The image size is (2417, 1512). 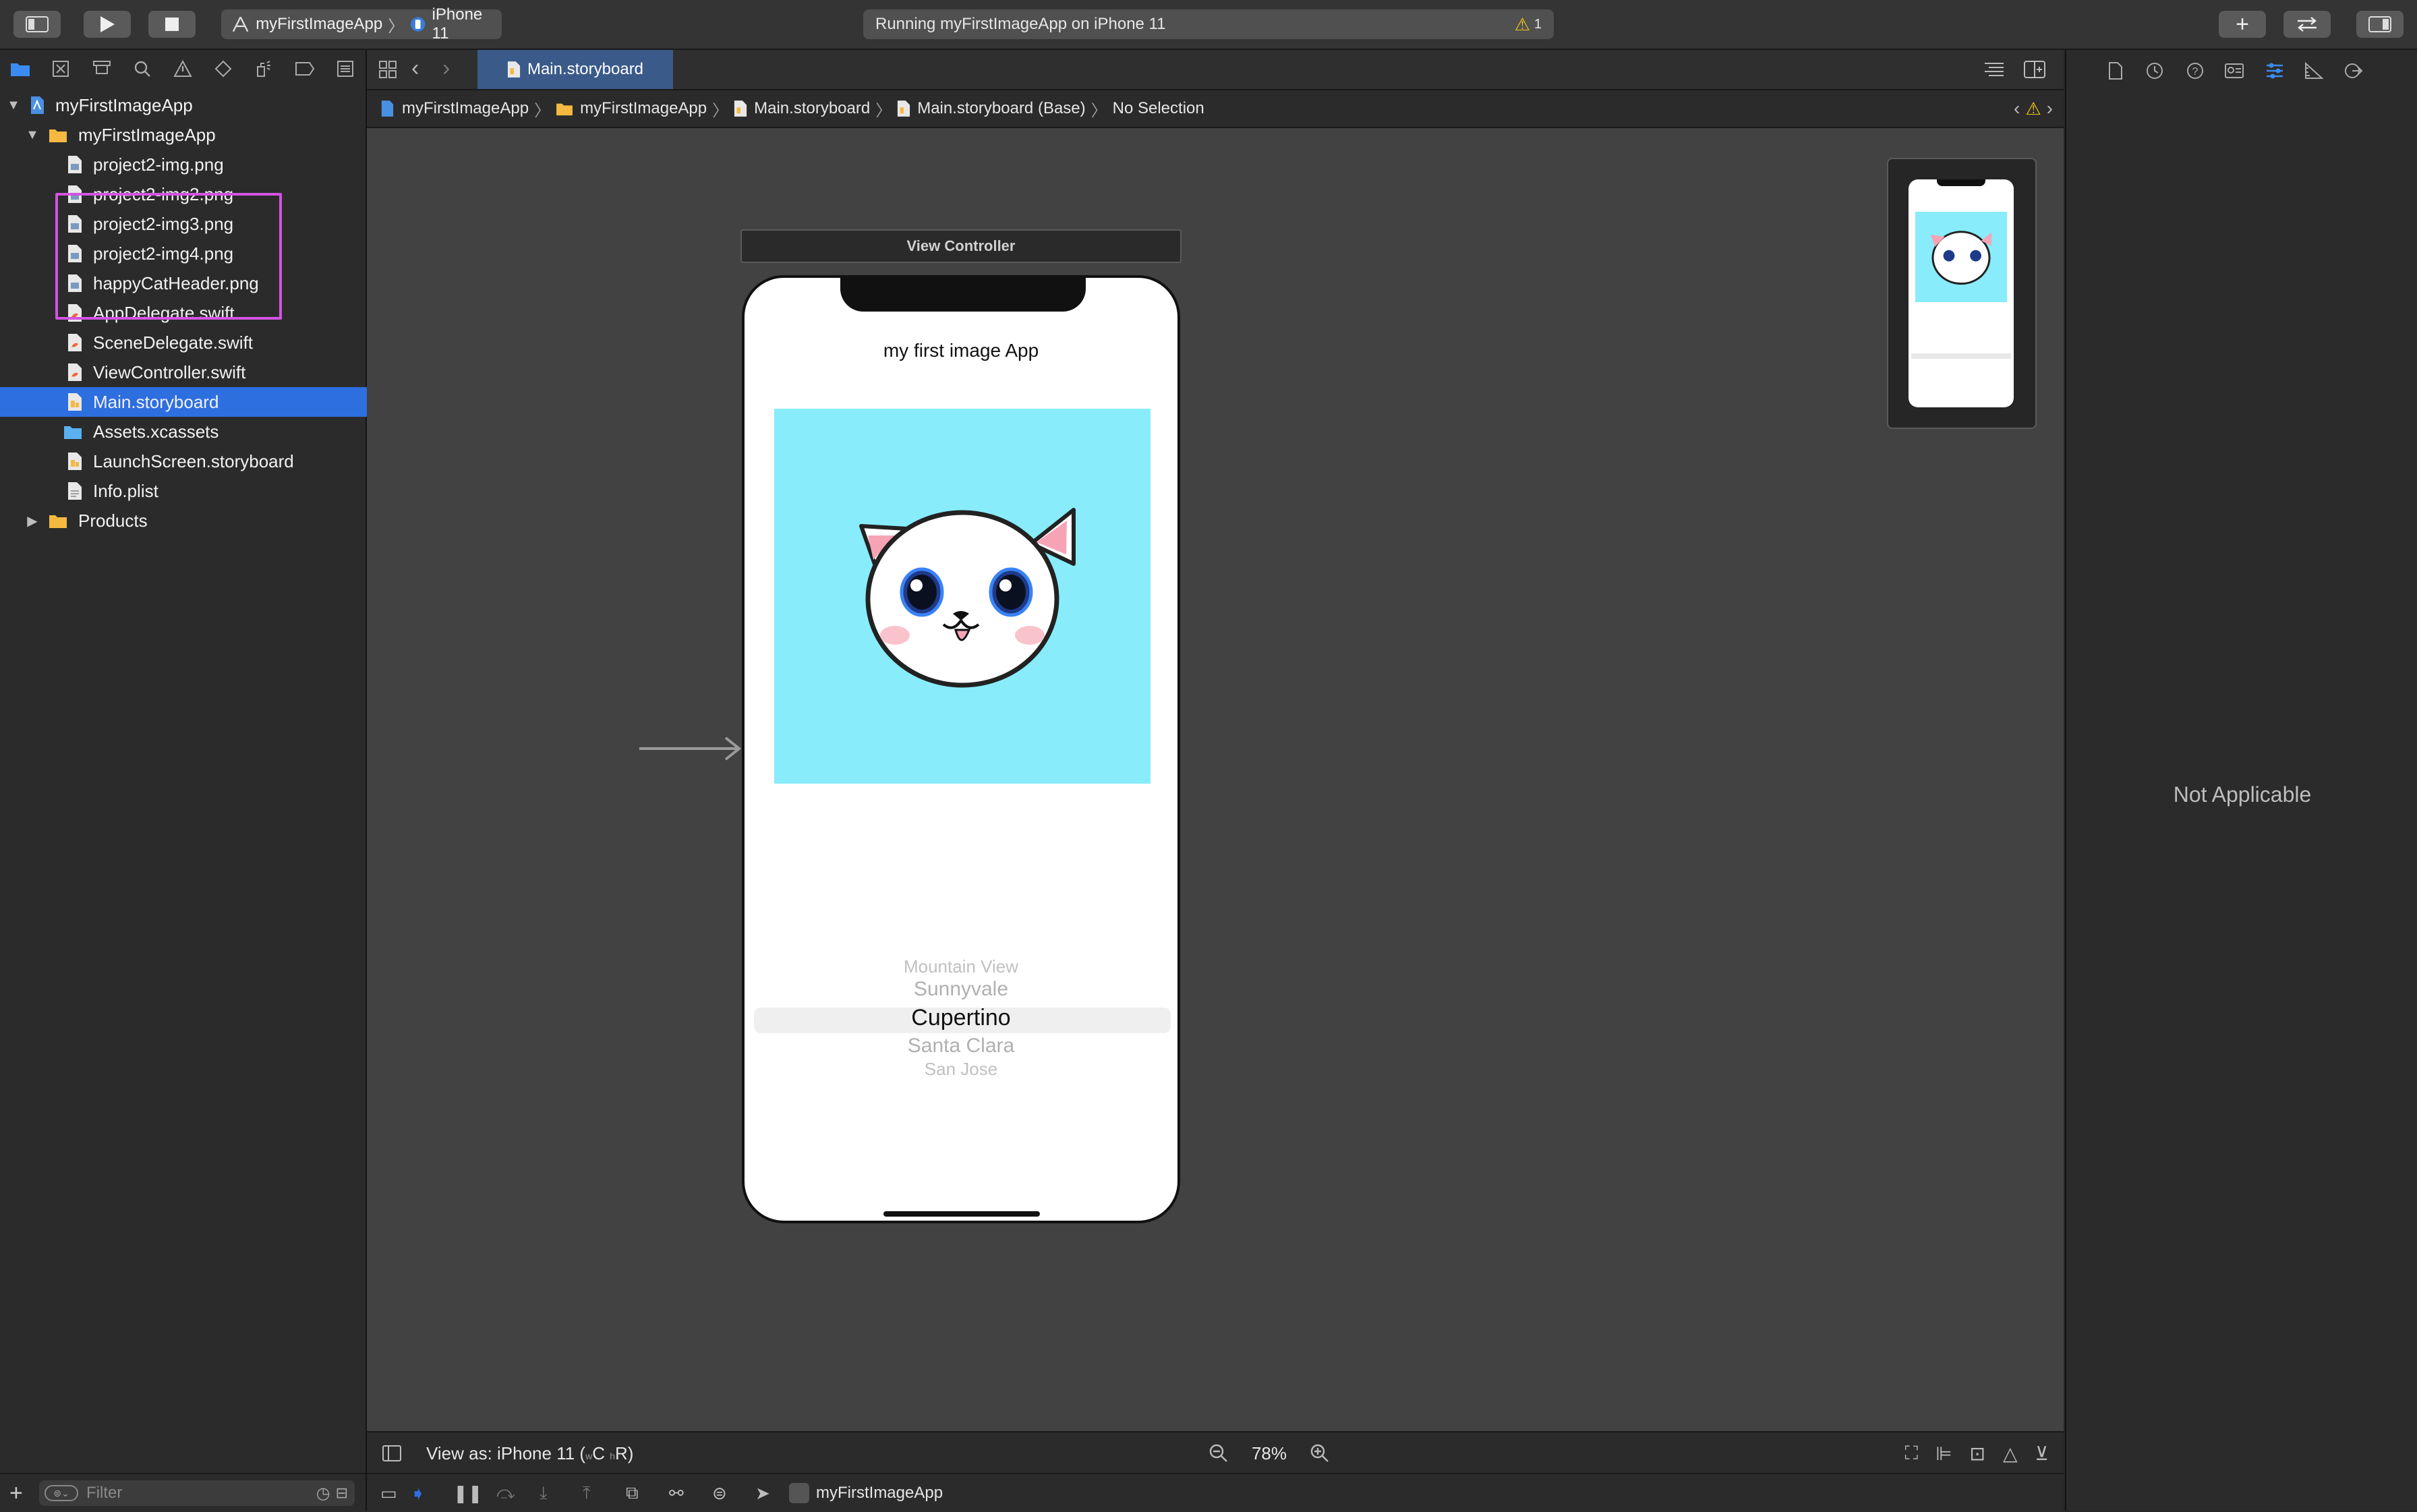 I want to click on id-card-icon, so click(x=2234, y=71).